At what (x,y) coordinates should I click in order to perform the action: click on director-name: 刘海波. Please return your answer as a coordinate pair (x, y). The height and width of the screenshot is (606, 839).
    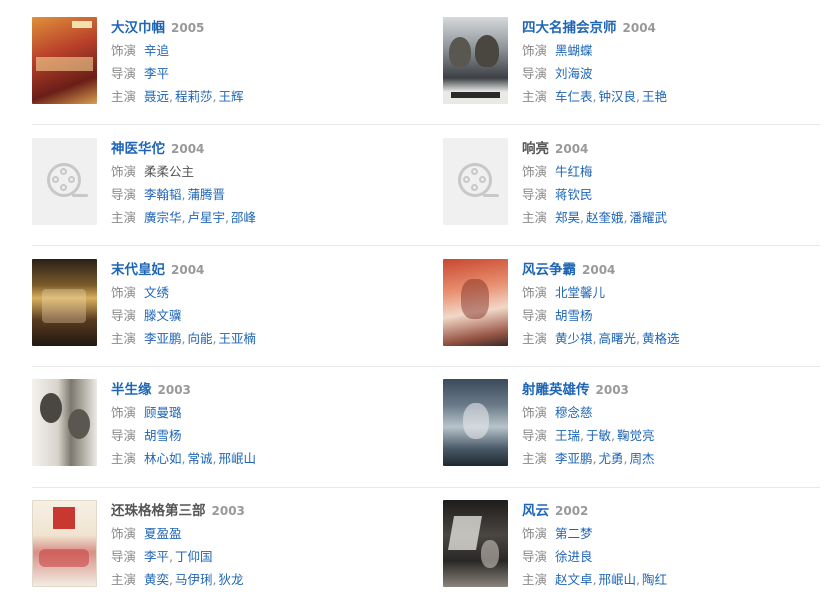
    Looking at the image, I should click on (574, 73).